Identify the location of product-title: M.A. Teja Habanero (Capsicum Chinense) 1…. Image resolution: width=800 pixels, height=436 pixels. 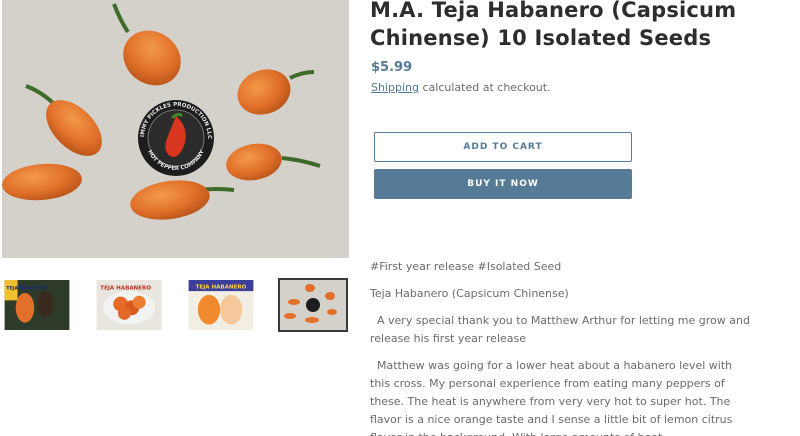
(553, 25).